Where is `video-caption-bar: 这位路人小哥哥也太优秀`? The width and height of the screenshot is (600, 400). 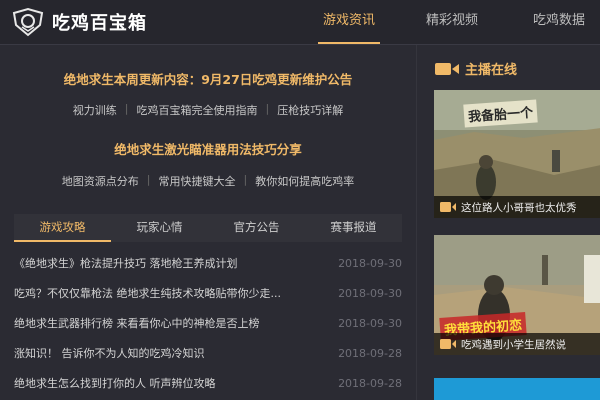
video-caption-bar: 这位路人小哥哥也太优秀 is located at coordinates (517, 207).